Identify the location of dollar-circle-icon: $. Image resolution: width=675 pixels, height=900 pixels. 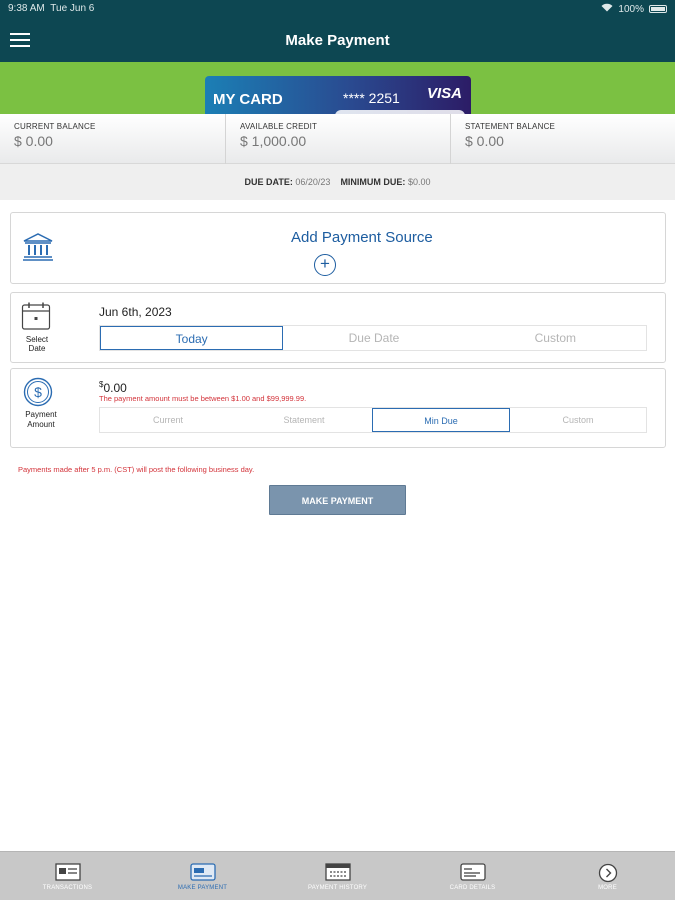
(38, 392).